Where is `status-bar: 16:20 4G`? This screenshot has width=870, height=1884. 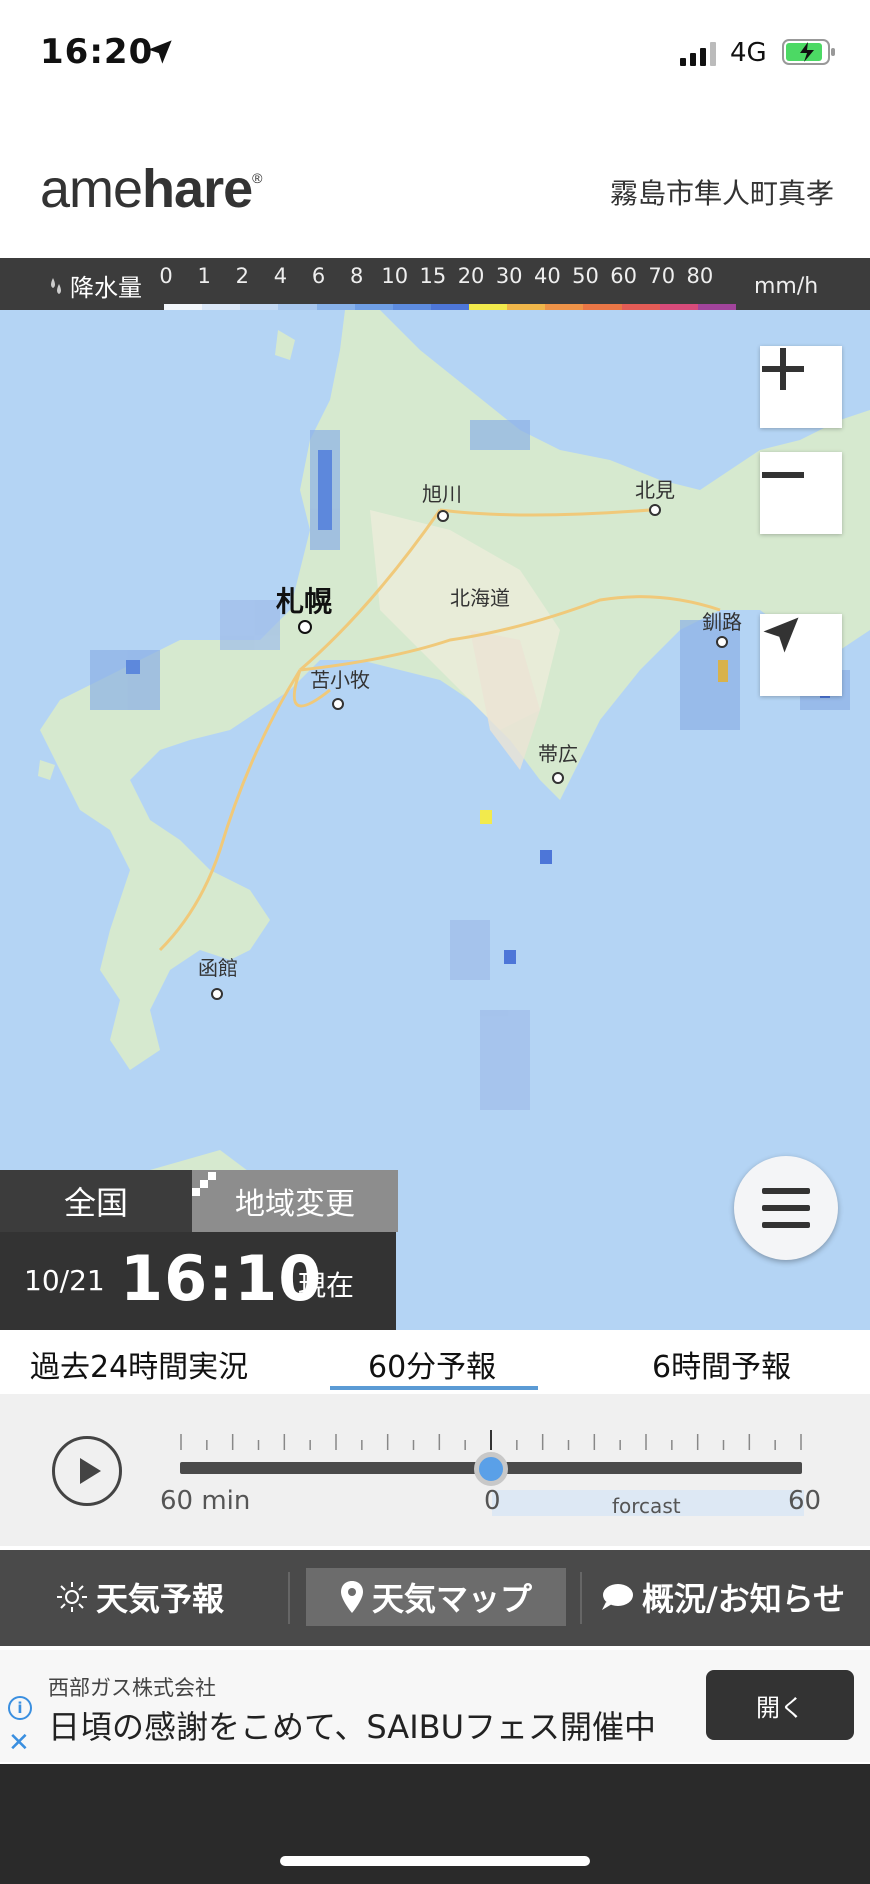
status-bar: 16:20 4G is located at coordinates (435, 55).